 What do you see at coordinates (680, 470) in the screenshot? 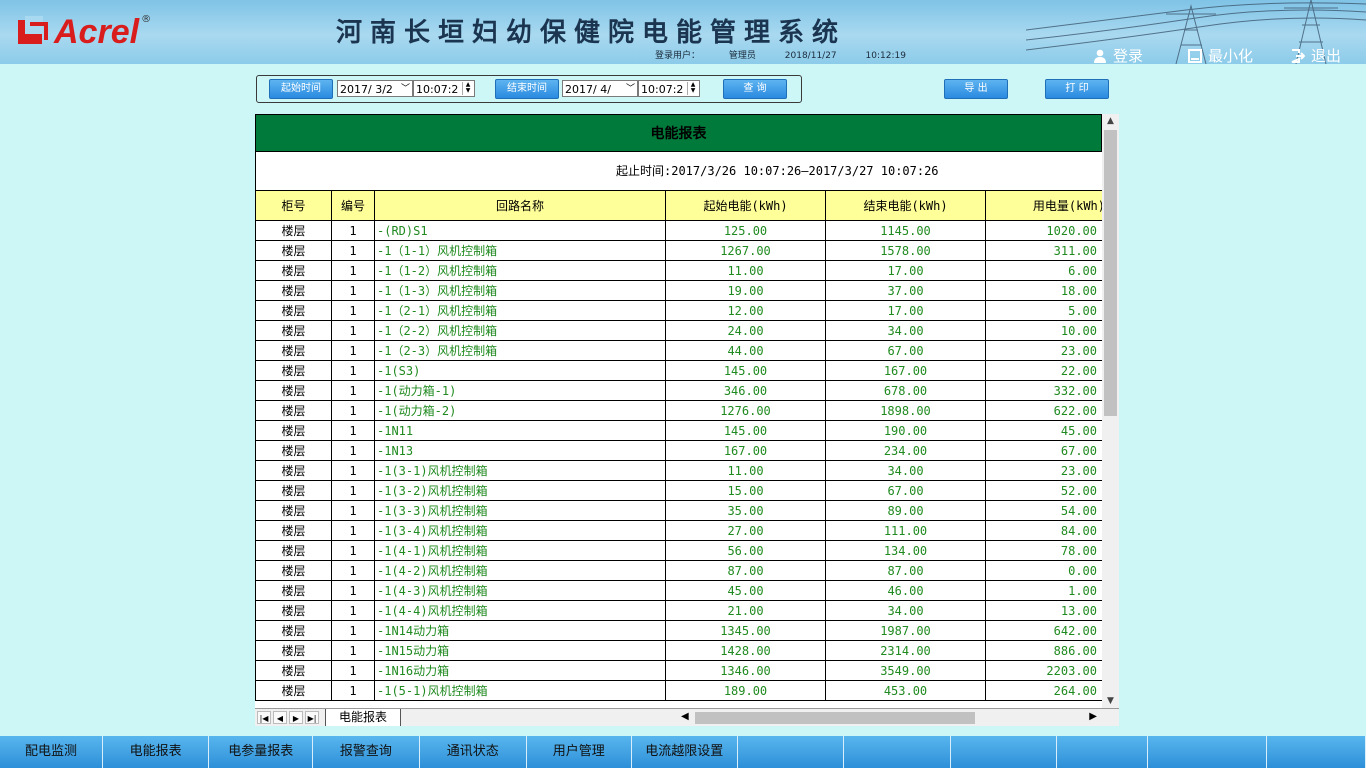
I see `table-row: 楼层 1 -1(3-1)风机控制箱 11.00 34.00 23.00` at bounding box center [680, 470].